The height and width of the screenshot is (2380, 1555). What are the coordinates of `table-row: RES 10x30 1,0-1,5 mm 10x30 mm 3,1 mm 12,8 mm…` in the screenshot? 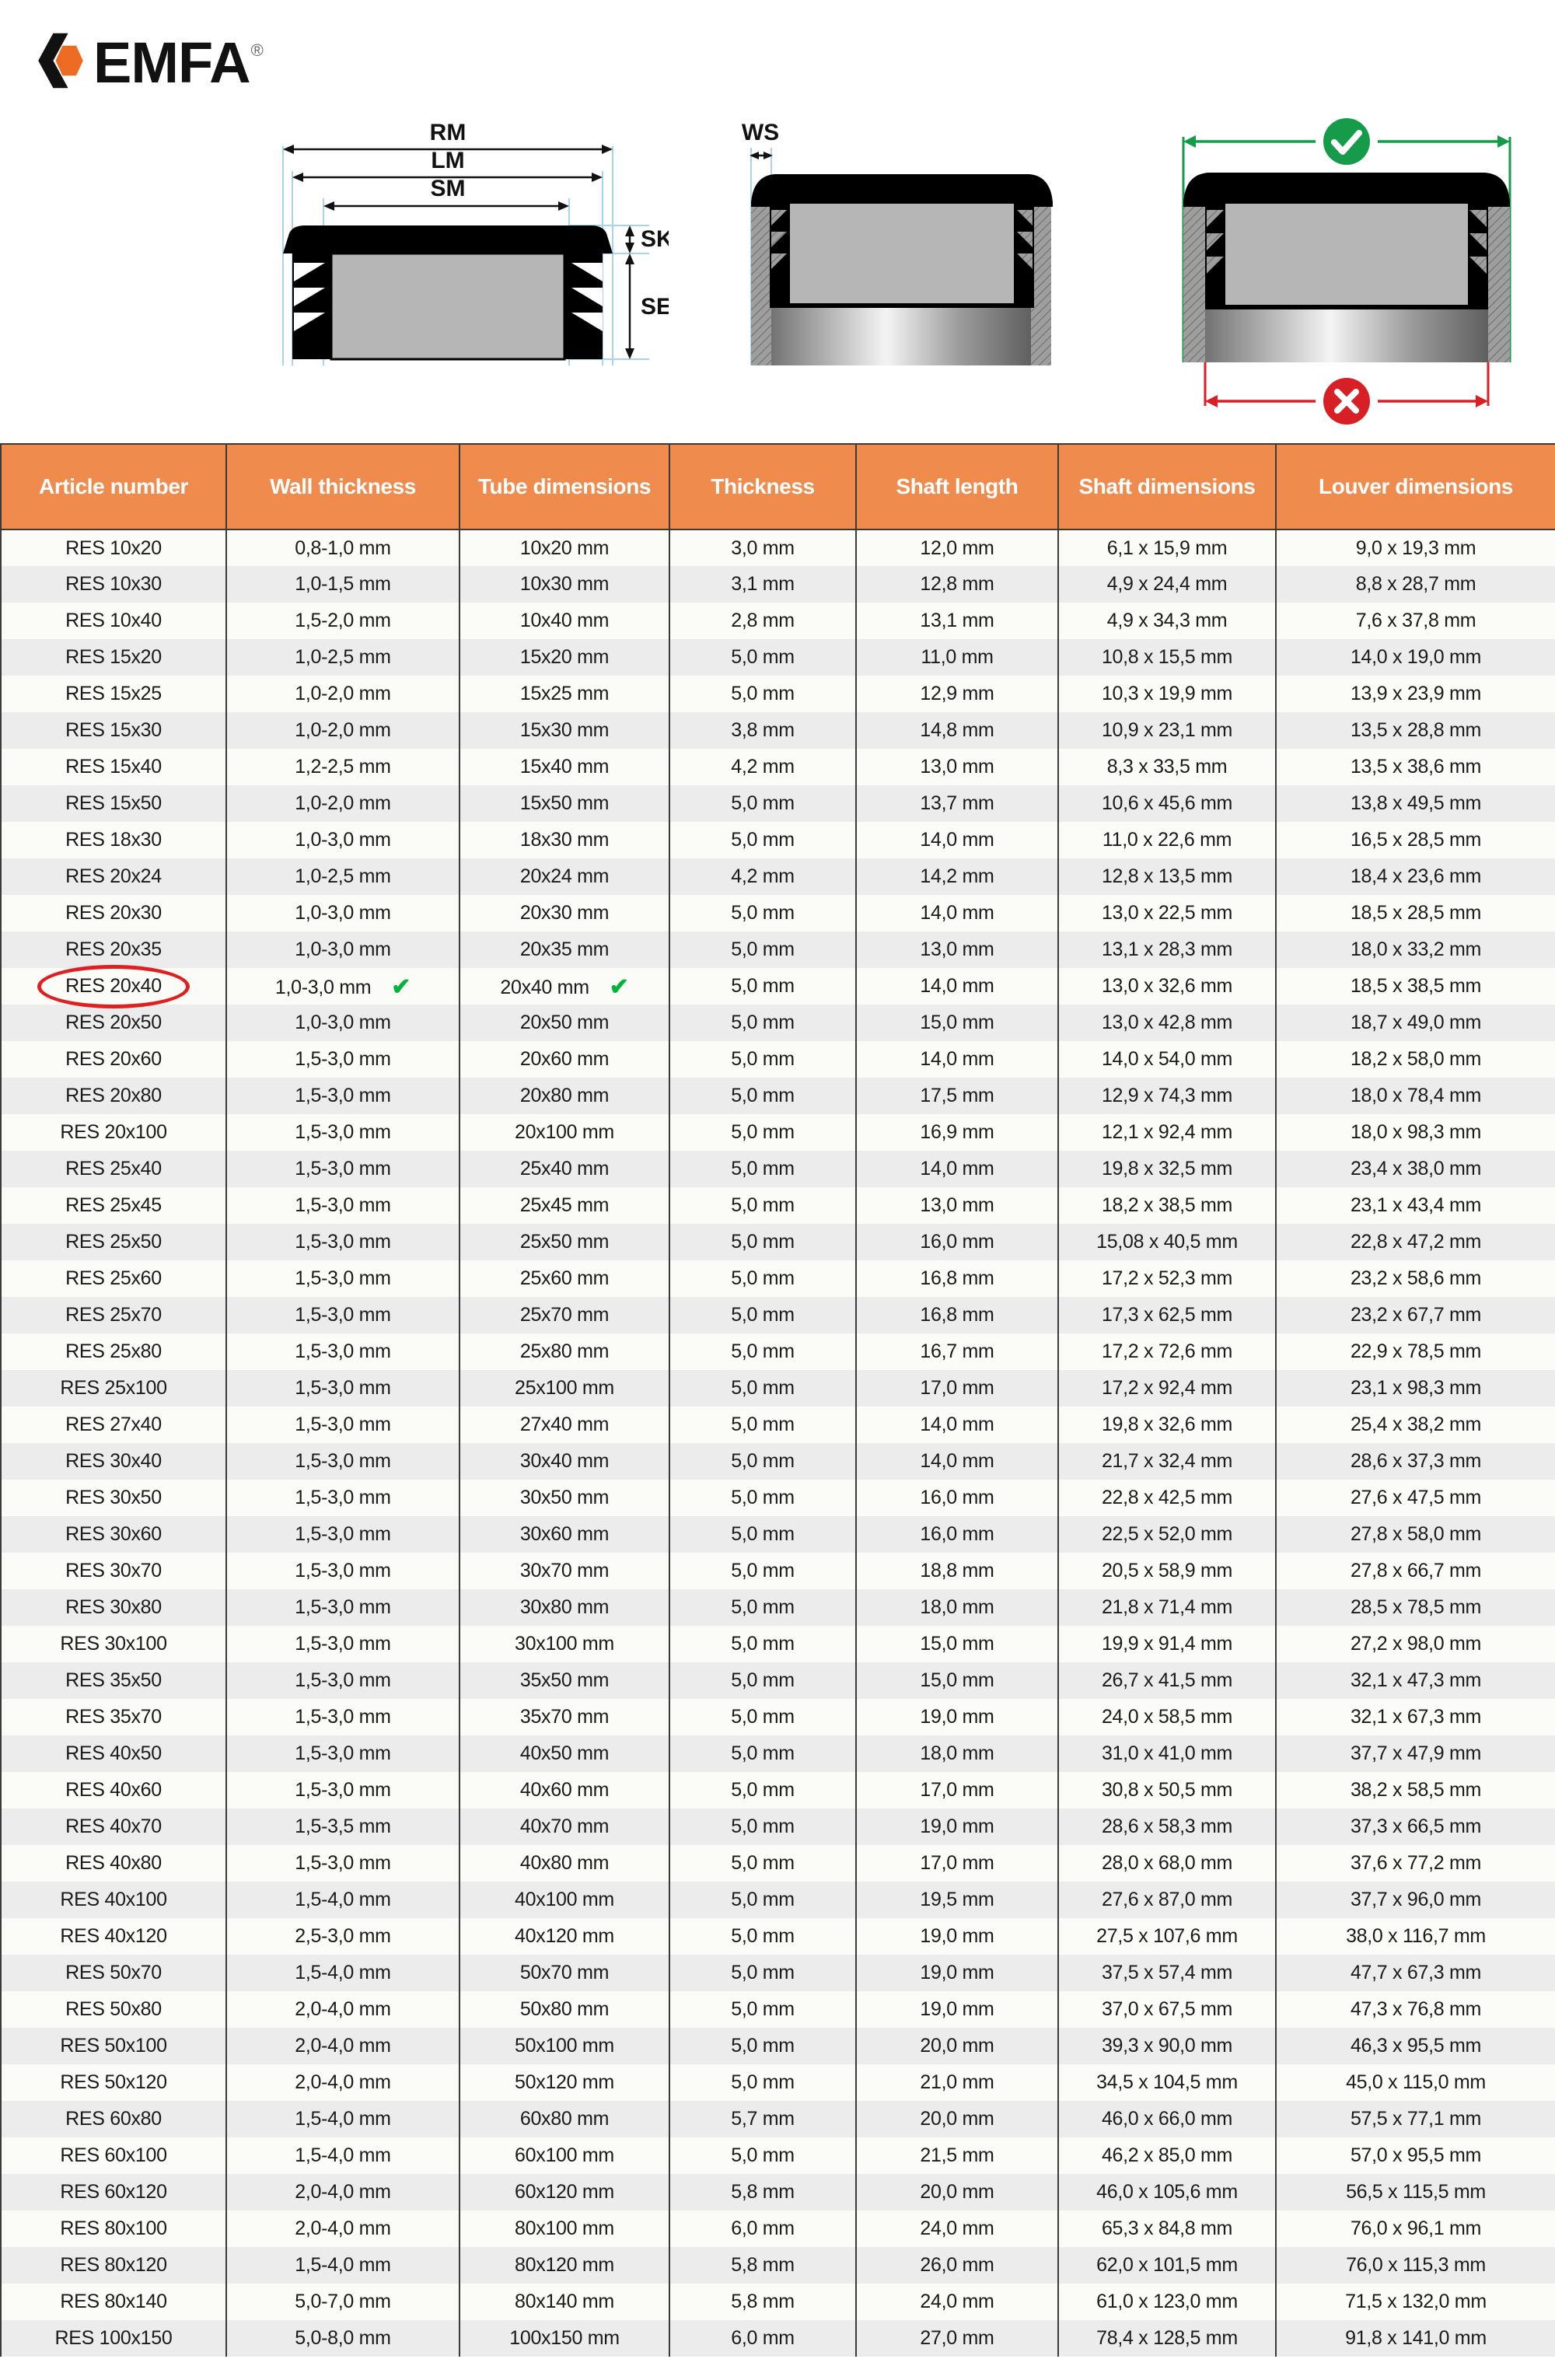 It's located at (777, 584).